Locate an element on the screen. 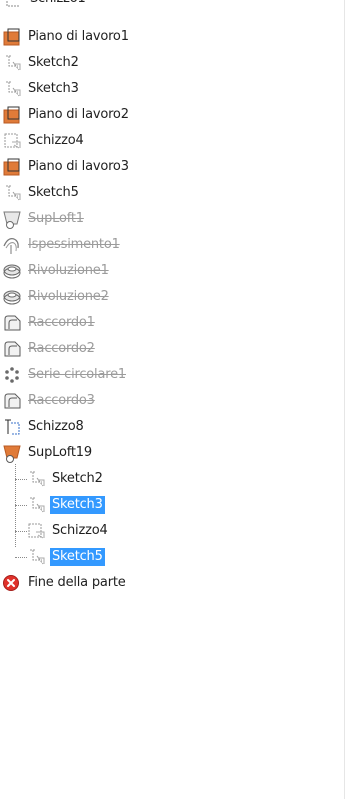 This screenshot has height=799, width=355. tree-item-piano-di-lavoro1: Piano di lavoro1 is located at coordinates (65, 37).